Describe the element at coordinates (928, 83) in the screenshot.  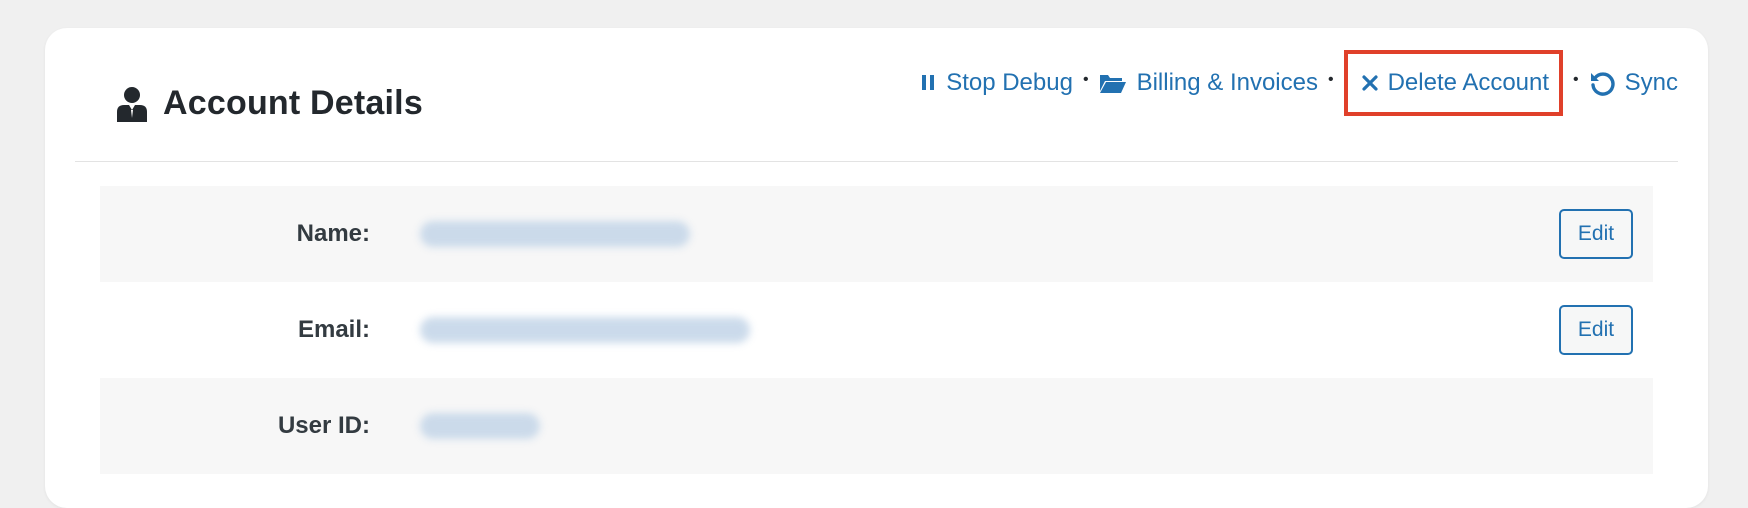
I see `pause-icon` at that location.